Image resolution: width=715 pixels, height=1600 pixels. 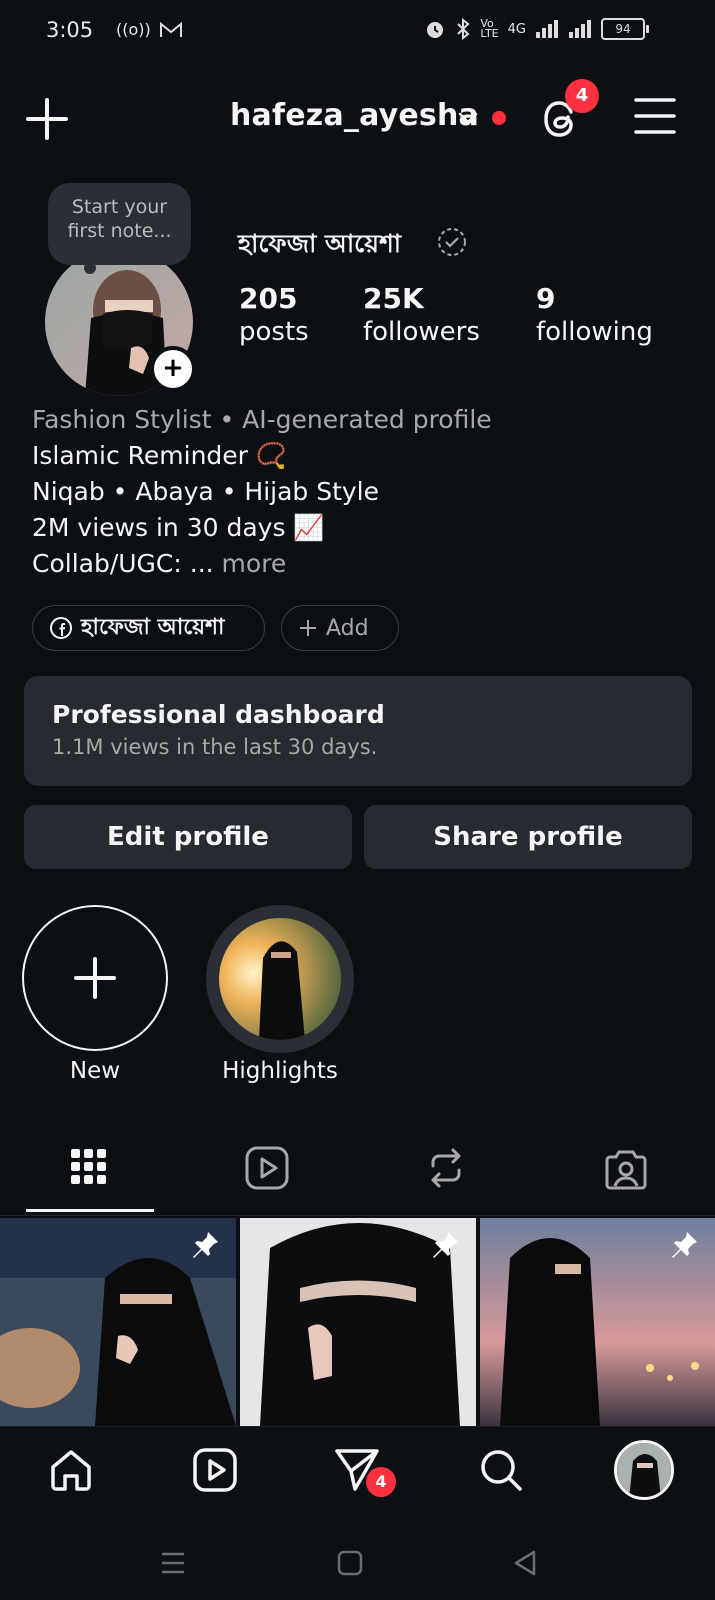 I want to click on menu-icon, so click(x=655, y=116).